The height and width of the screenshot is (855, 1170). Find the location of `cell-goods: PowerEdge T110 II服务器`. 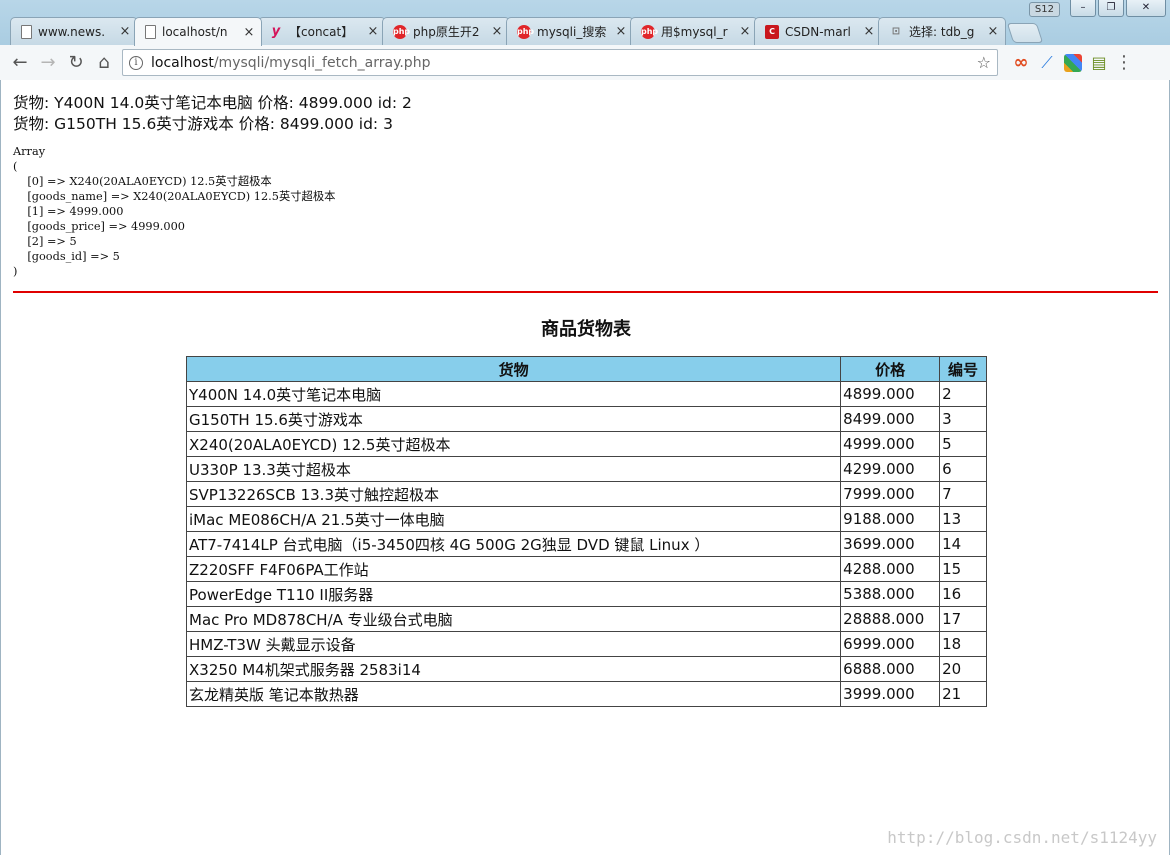

cell-goods: PowerEdge T110 II服务器 is located at coordinates (513, 594).